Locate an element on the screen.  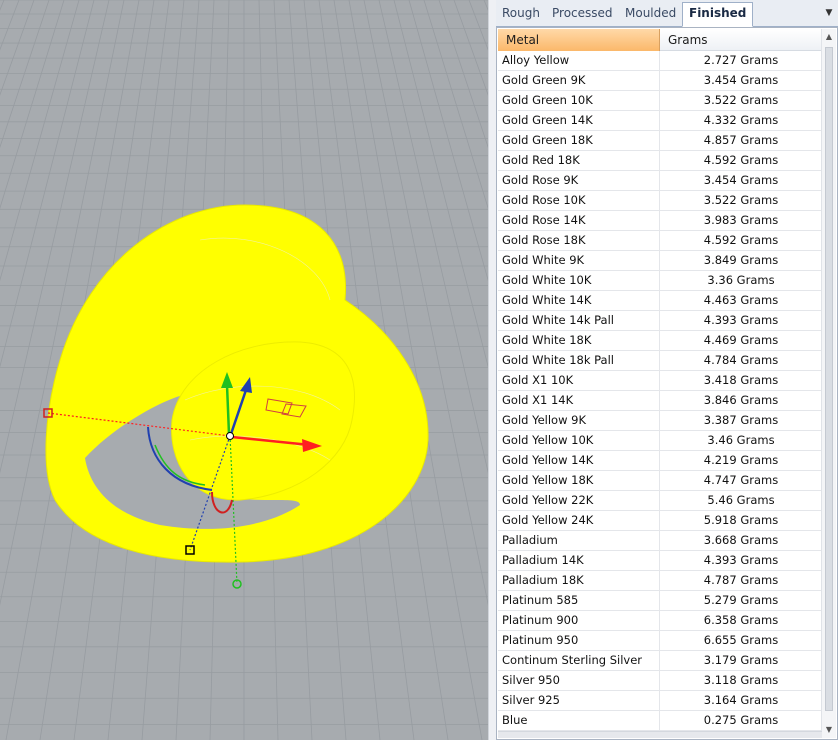
metal-name-cell: Gold Yellow 22K is located at coordinates (579, 500).